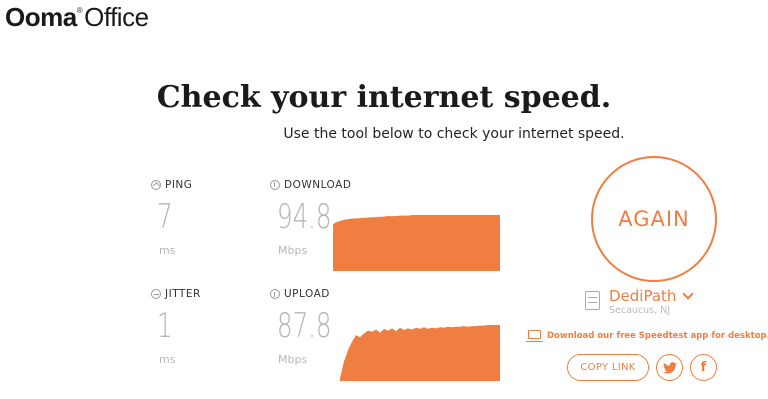 The image size is (768, 399). I want to click on jitter-icon, so click(156, 294).